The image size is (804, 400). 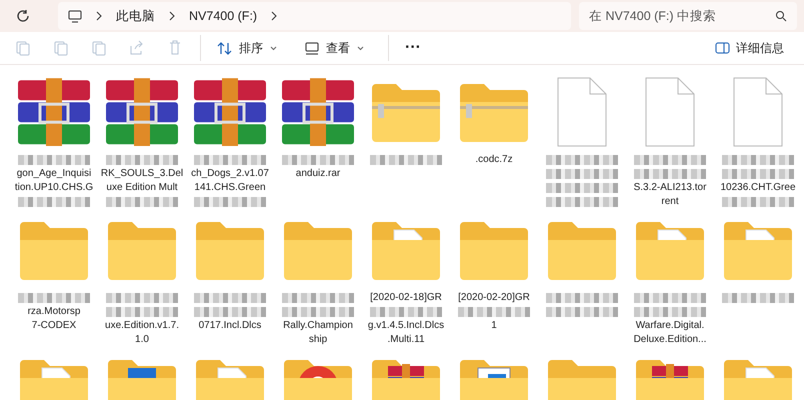 What do you see at coordinates (314, 16) in the screenshot?
I see `address-bar: 此电脑 NV7400 (F:)` at bounding box center [314, 16].